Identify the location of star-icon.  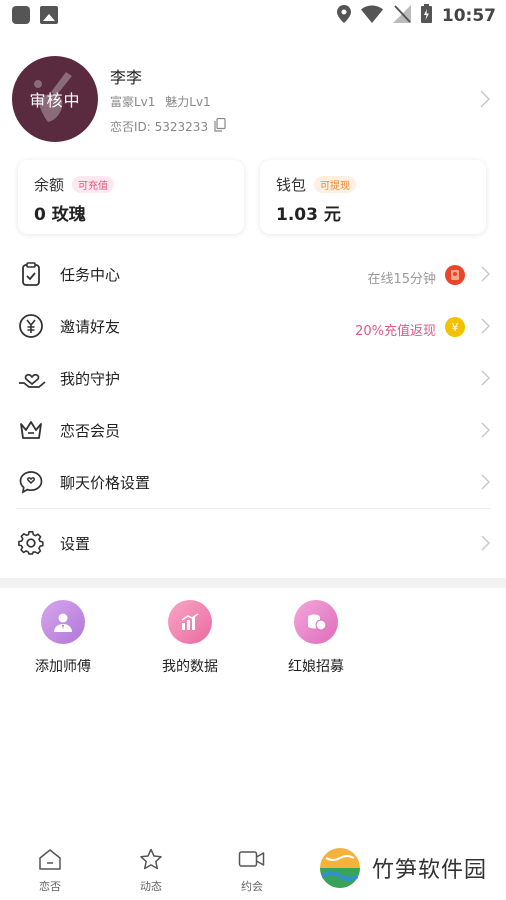
(151, 859).